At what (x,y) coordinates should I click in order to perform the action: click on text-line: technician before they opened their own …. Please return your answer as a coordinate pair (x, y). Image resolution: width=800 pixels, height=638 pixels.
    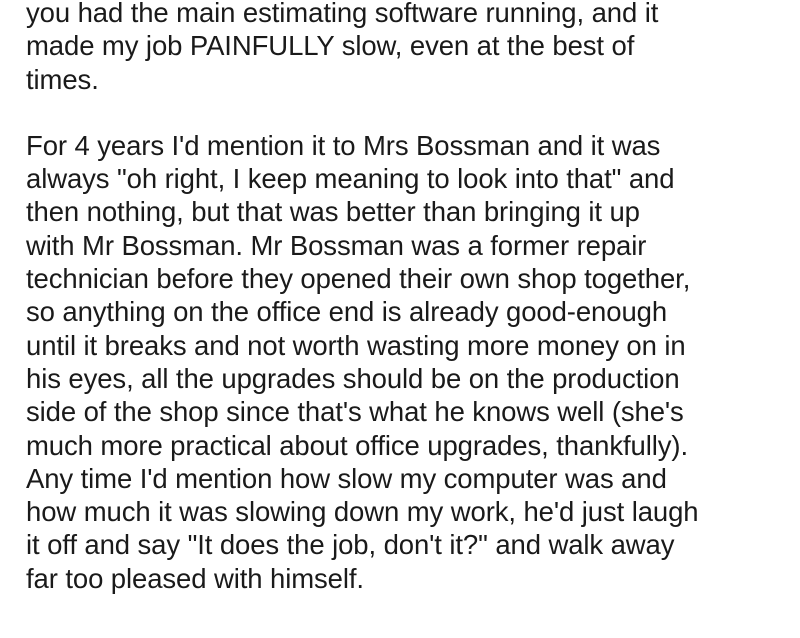
    Looking at the image, I should click on (358, 279).